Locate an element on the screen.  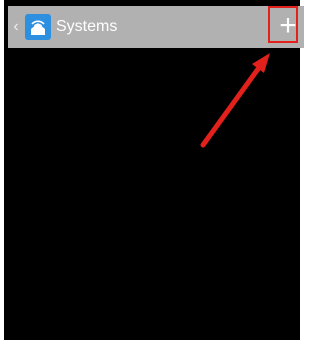
back-button: ‹ is located at coordinates (16, 27).